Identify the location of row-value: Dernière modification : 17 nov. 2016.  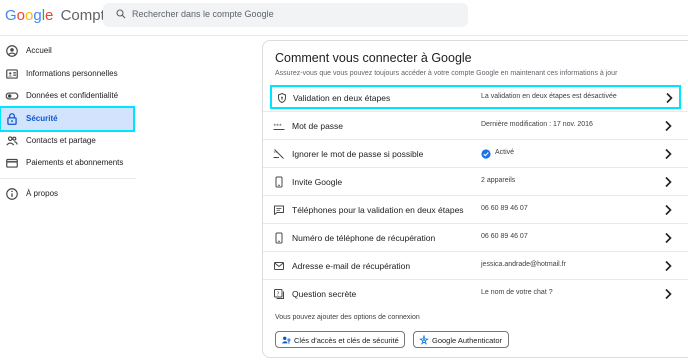
(537, 124).